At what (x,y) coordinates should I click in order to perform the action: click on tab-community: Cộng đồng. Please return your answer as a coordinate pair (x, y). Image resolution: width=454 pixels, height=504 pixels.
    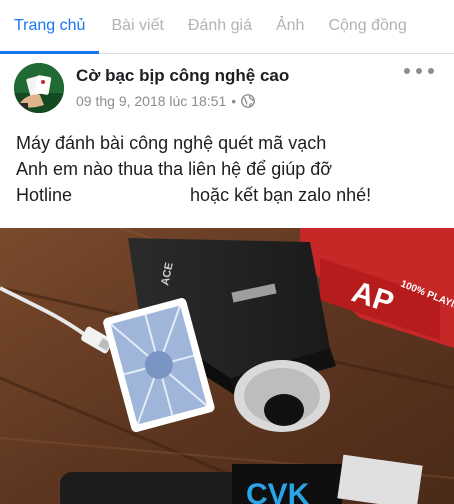
    Looking at the image, I should click on (367, 27).